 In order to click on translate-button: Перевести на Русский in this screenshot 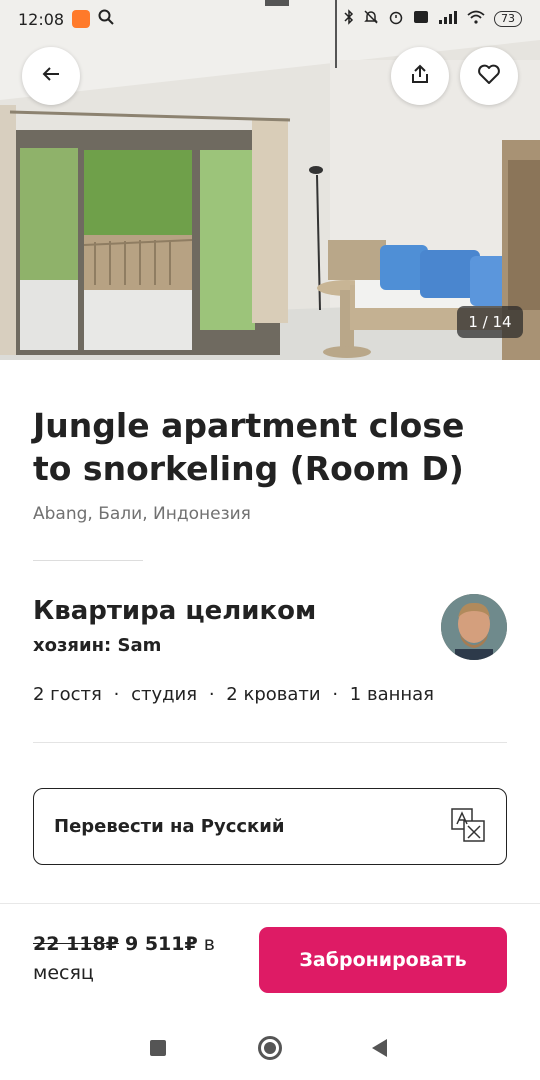, I will do `click(270, 826)`.